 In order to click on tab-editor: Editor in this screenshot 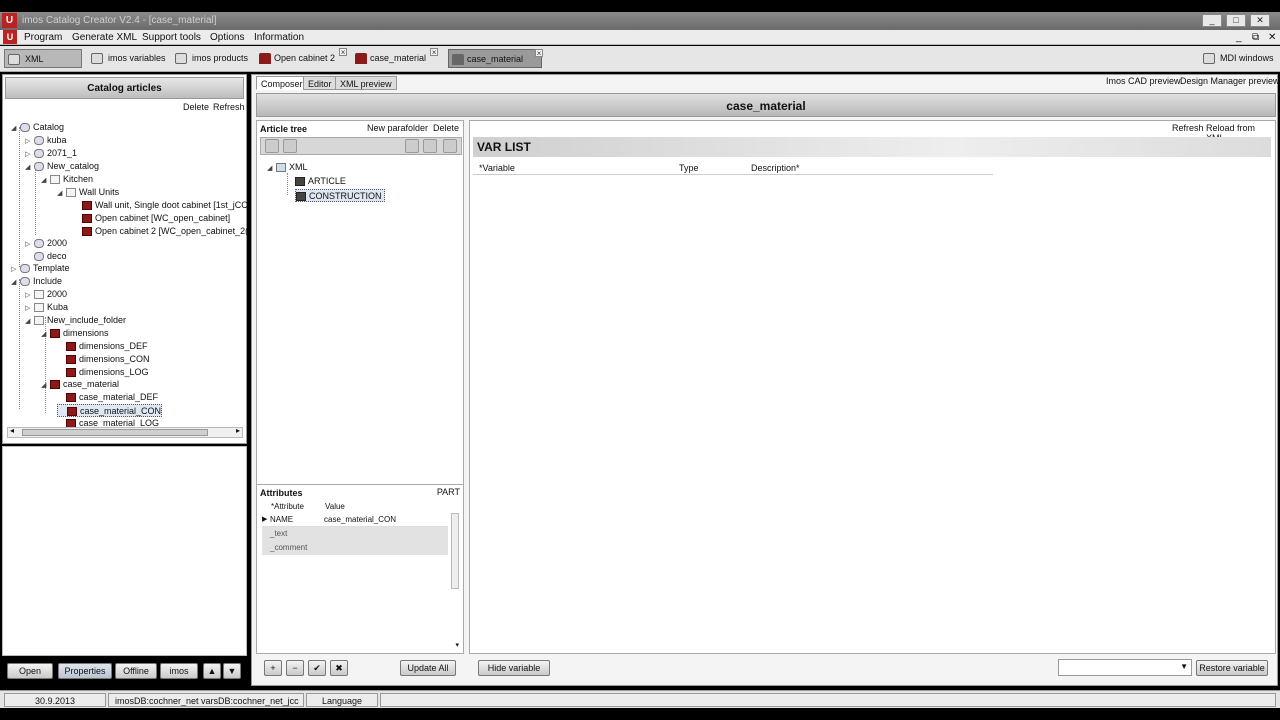, I will do `click(320, 83)`.